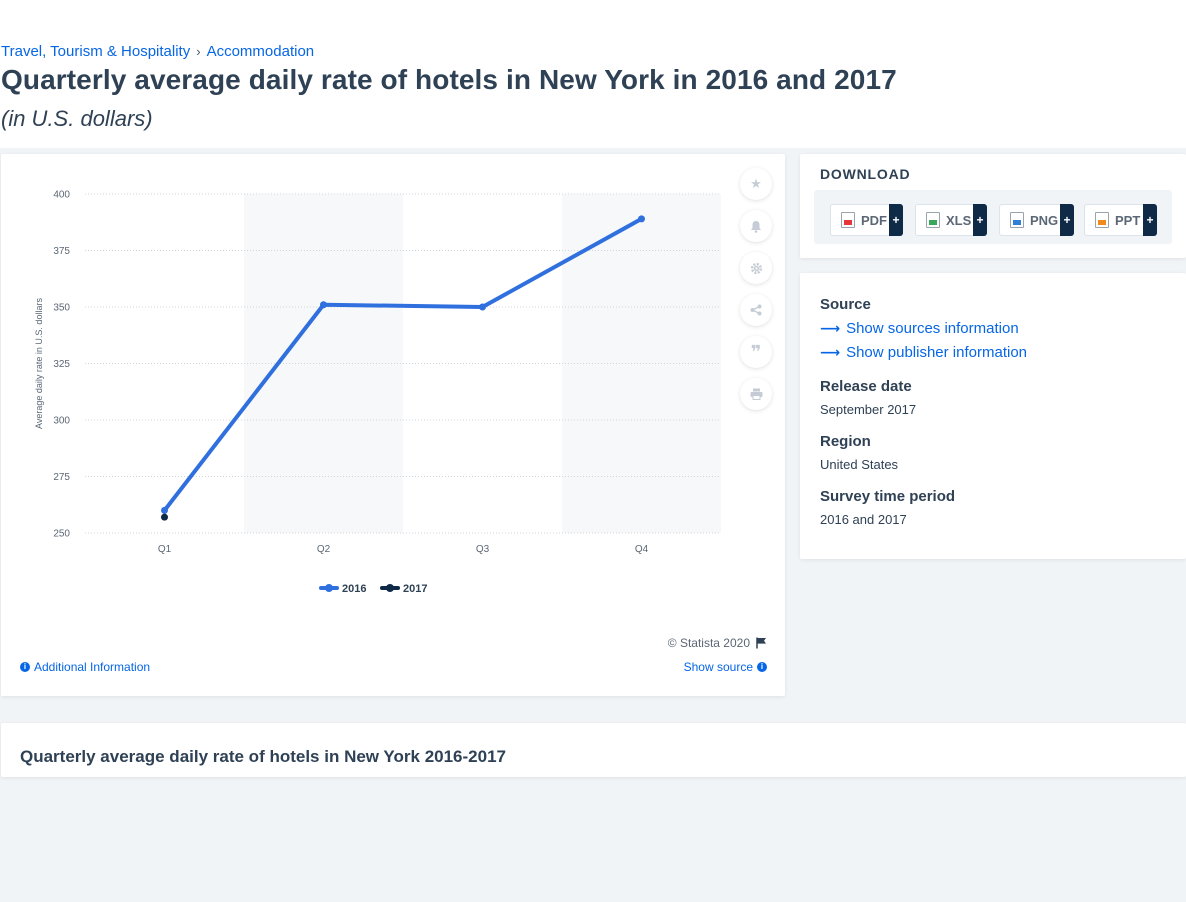 Image resolution: width=1186 pixels, height=902 pixels. I want to click on source-label: Source, so click(845, 304).